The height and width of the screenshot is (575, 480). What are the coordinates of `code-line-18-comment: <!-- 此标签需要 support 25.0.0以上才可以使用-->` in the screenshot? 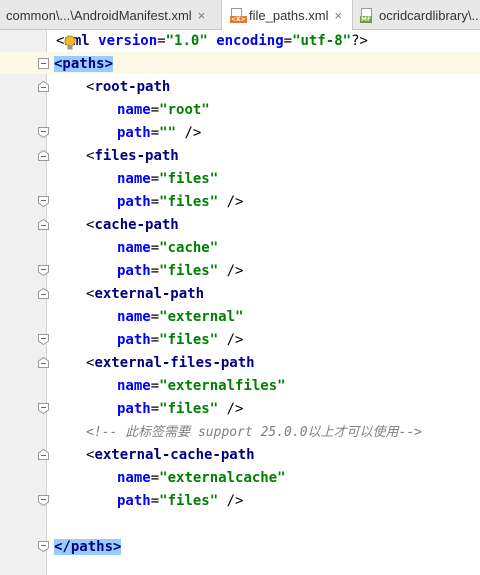 It's located at (254, 432).